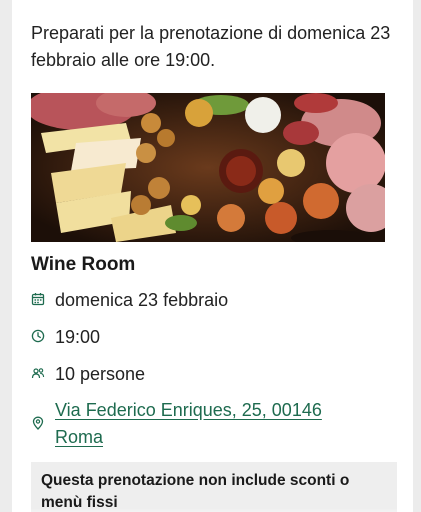  Describe the element at coordinates (142, 300) in the screenshot. I see `reservation-date: domenica 23 febbraio` at that location.